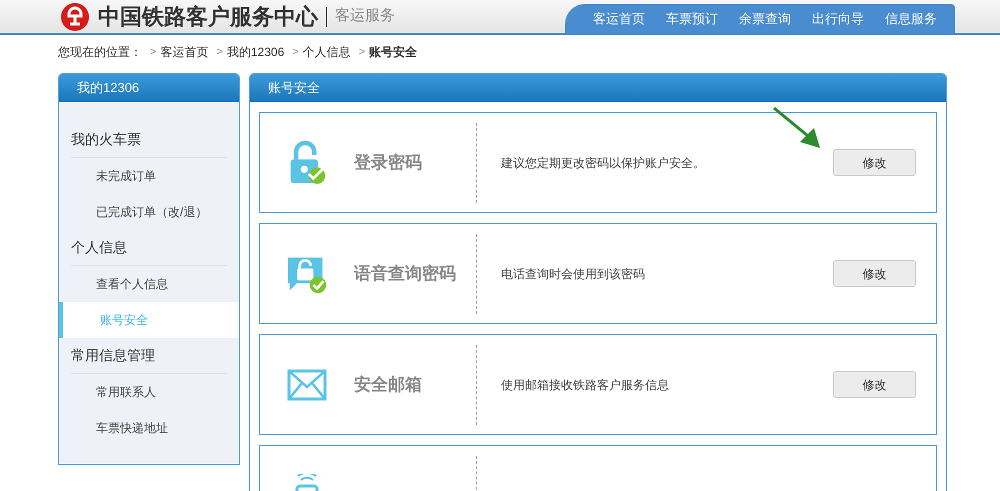 The height and width of the screenshot is (491, 1000). I want to click on sidebar-item: 常用联系人, so click(149, 392).